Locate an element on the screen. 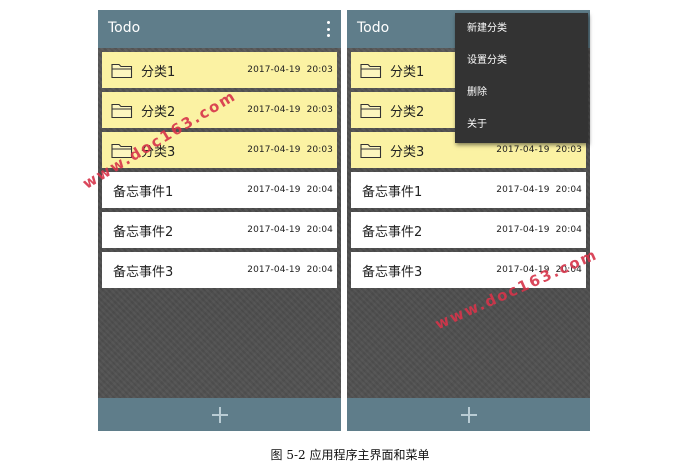 The width and height of the screenshot is (700, 466). more-vert-icon is located at coordinates (328, 29).